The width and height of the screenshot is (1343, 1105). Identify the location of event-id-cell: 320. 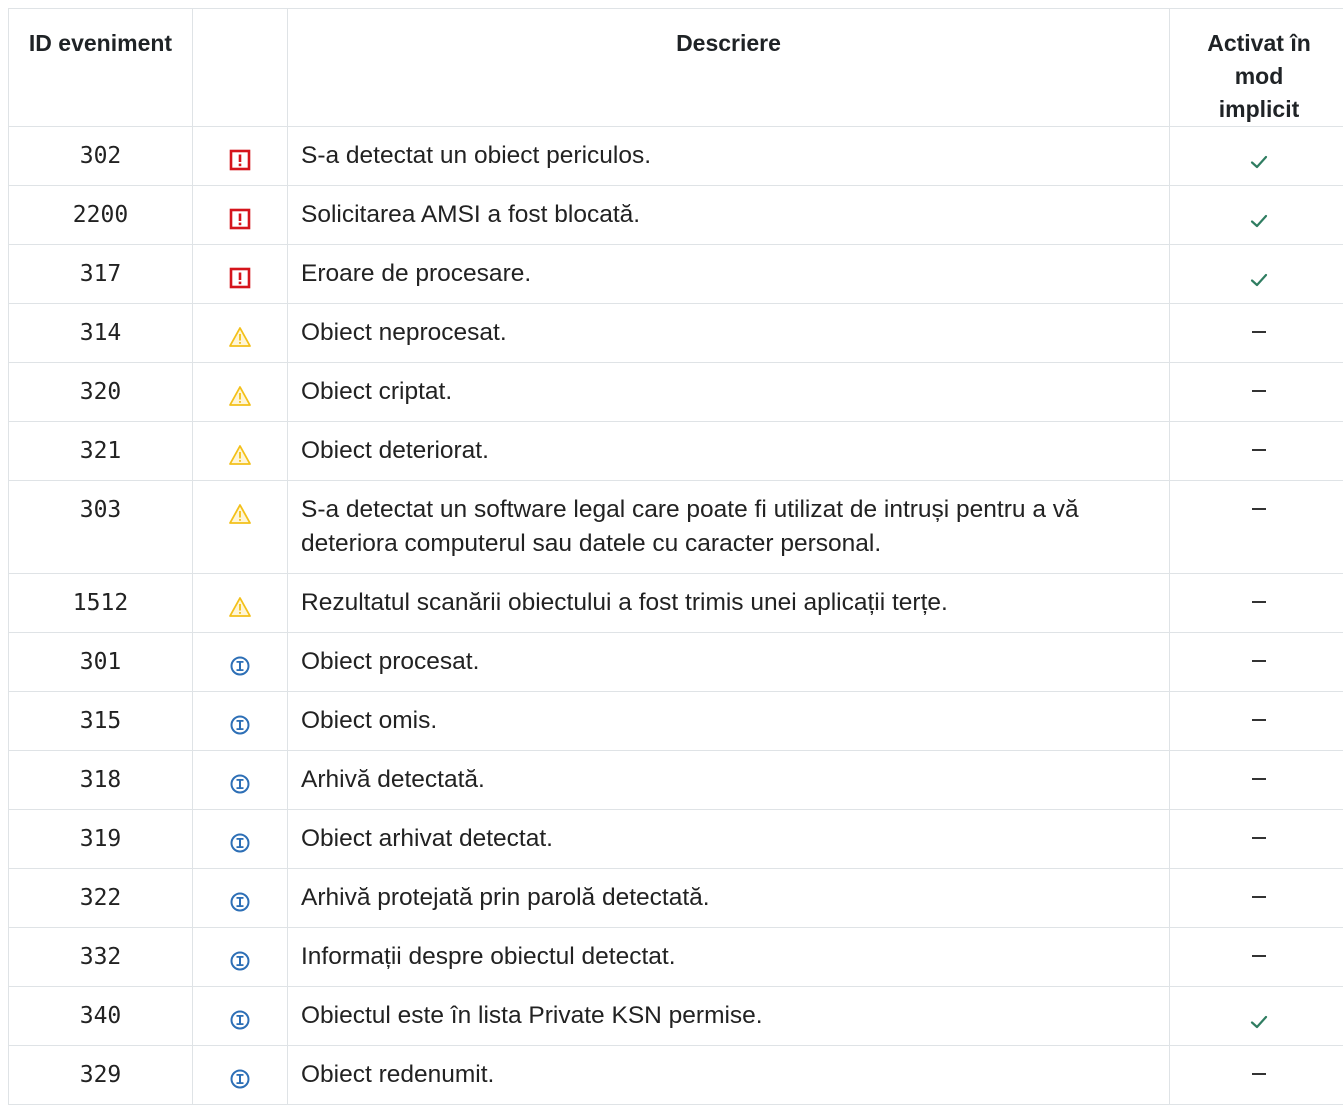
(101, 392).